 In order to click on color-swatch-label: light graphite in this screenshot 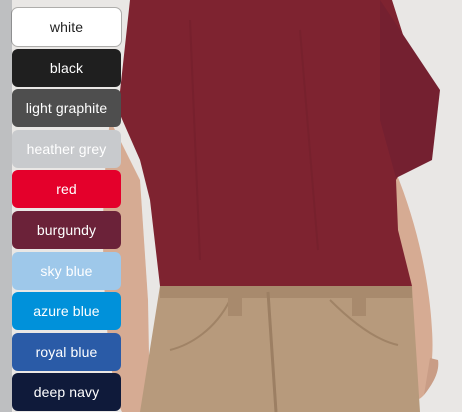, I will do `click(66, 108)`.